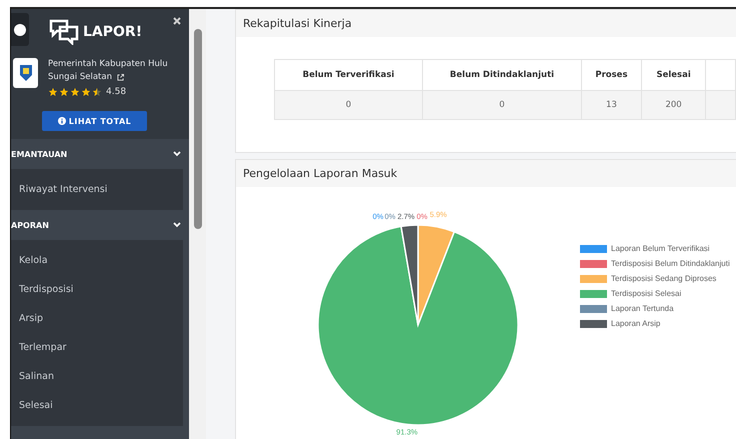 This screenshot has width=736, height=439. Describe the element at coordinates (97, 289) in the screenshot. I see `menu-item: Terdisposisi` at that location.